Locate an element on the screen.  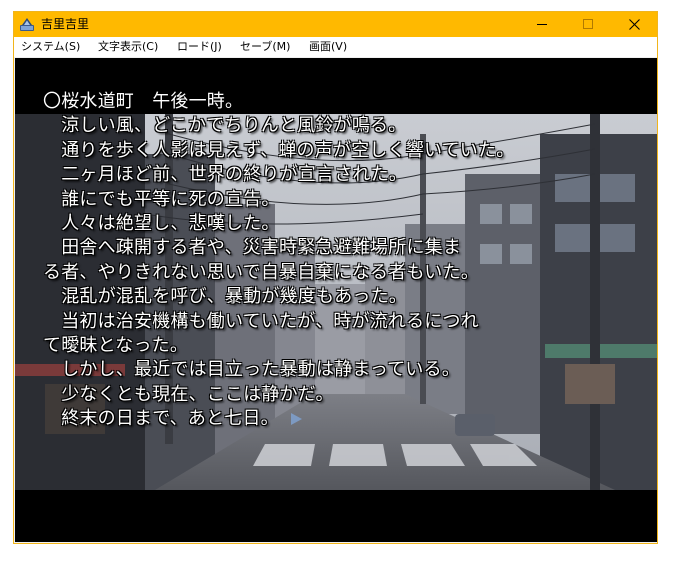
message-line: 当初は治安機構も働いていたが、時が流れるにつれ is located at coordinates (261, 321).